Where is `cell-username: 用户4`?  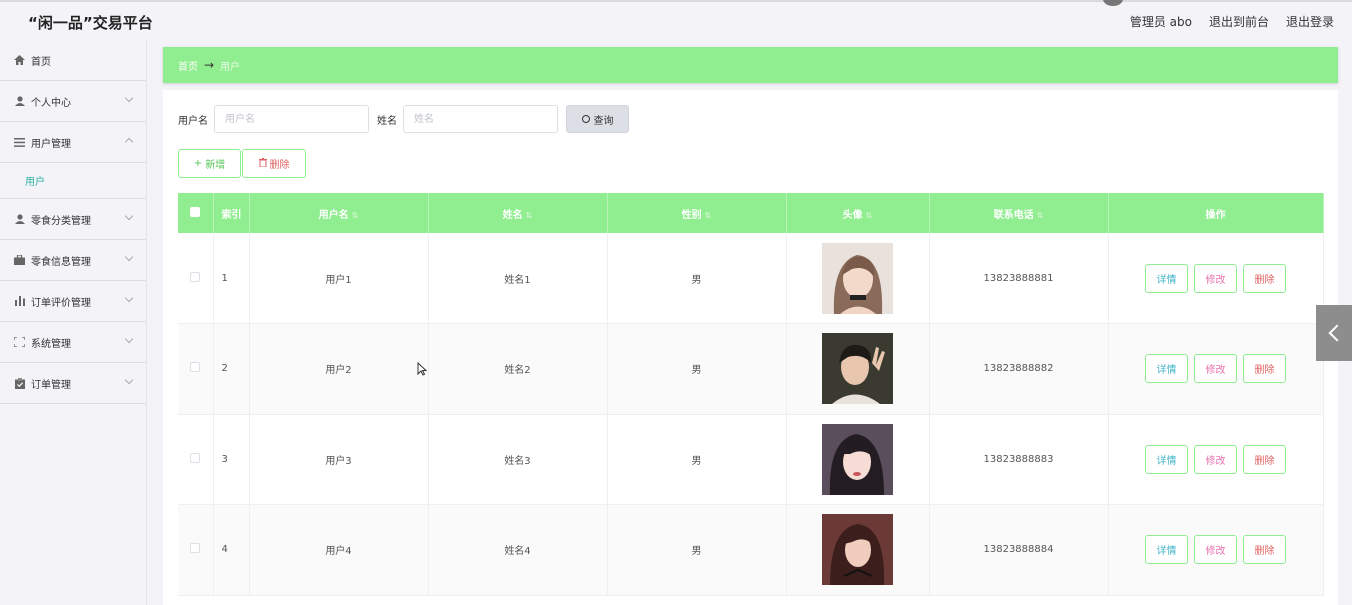
cell-username: 用户4 is located at coordinates (339, 550).